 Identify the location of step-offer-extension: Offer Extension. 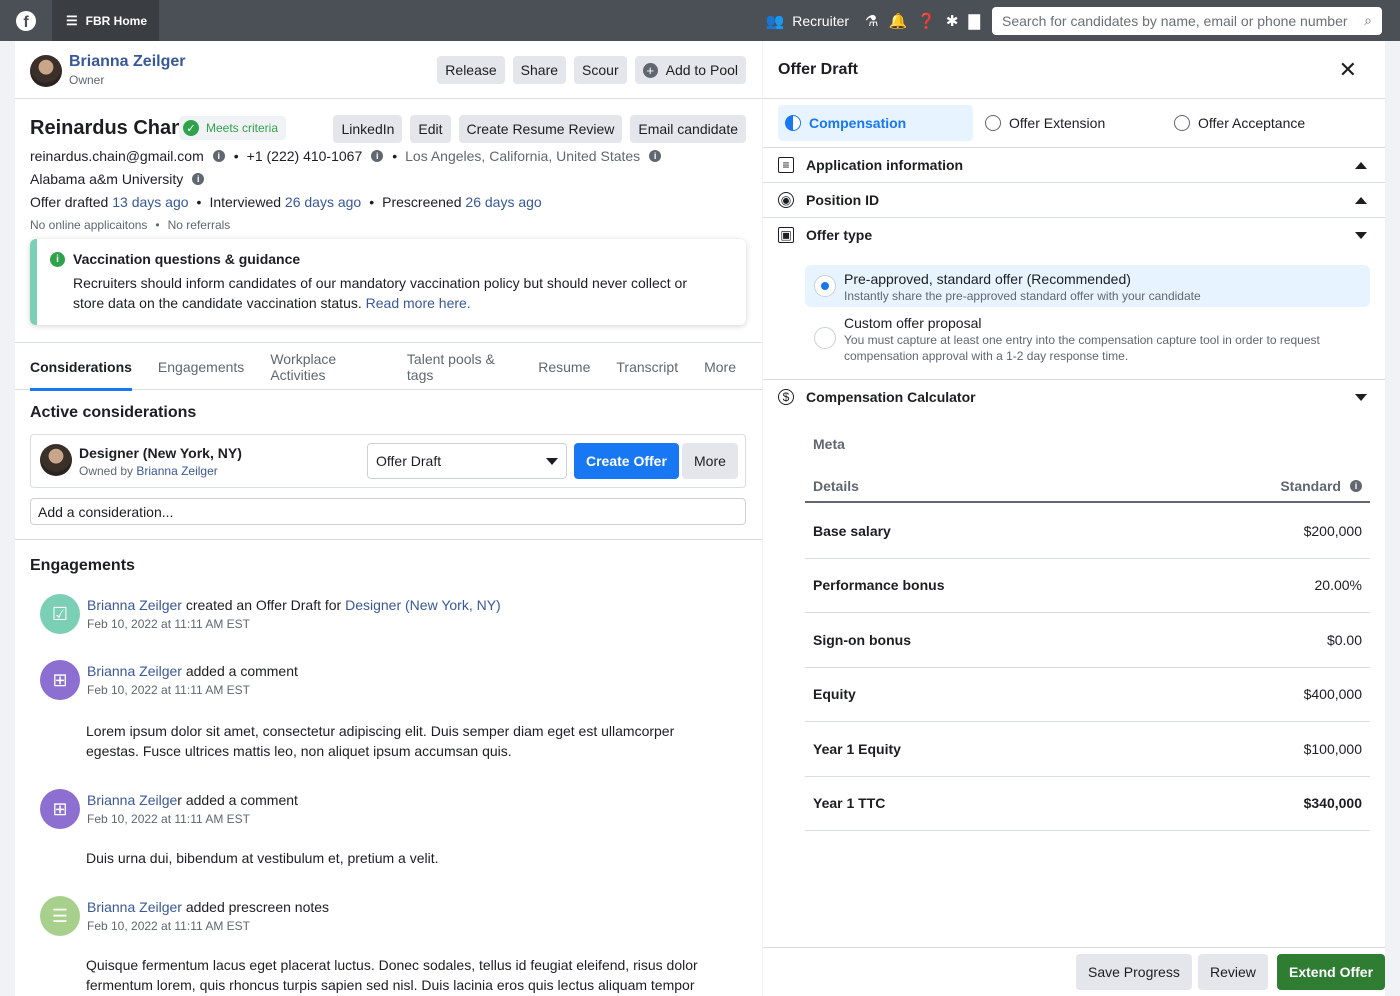
(1071, 123).